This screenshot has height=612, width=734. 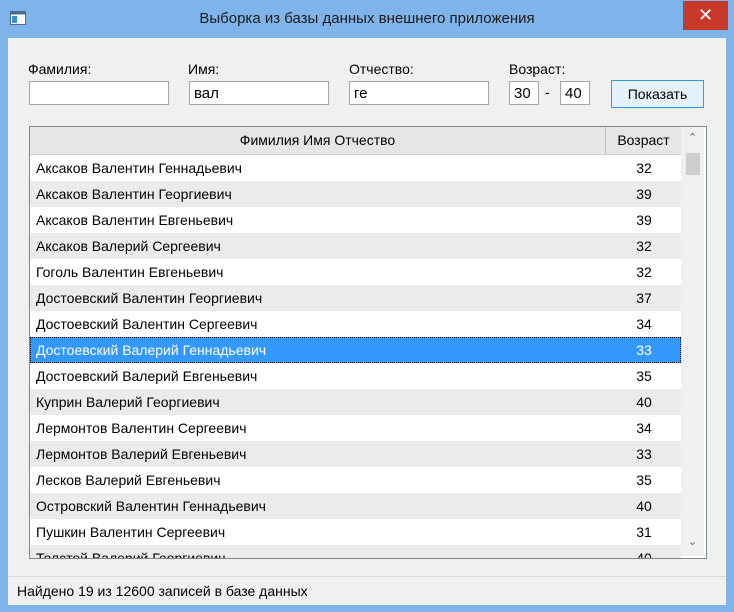 I want to click on show-button: Показать, so click(x=657, y=94).